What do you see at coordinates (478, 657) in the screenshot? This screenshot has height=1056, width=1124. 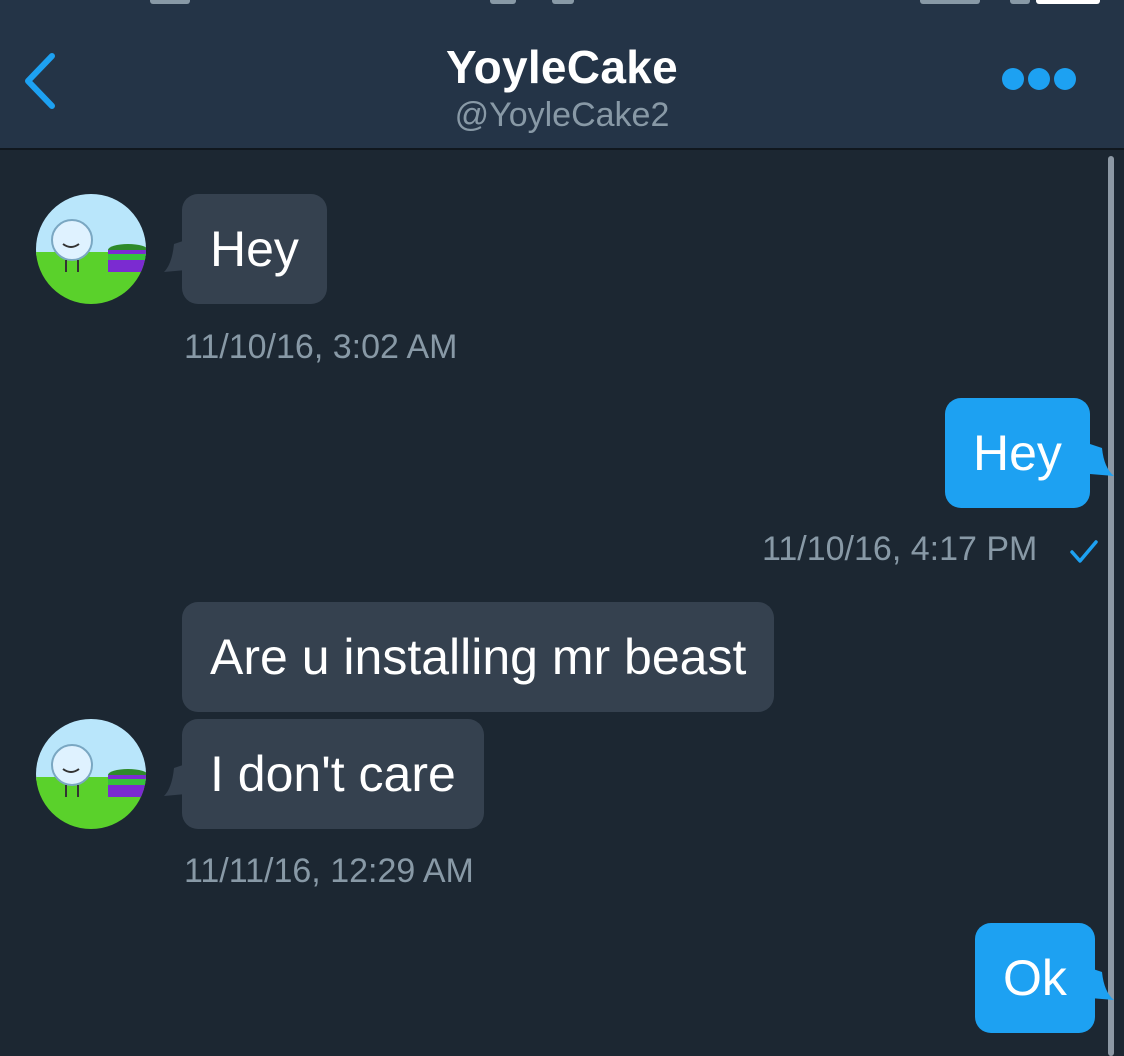 I see `message-bubble-incoming: Are u installing mr beast` at bounding box center [478, 657].